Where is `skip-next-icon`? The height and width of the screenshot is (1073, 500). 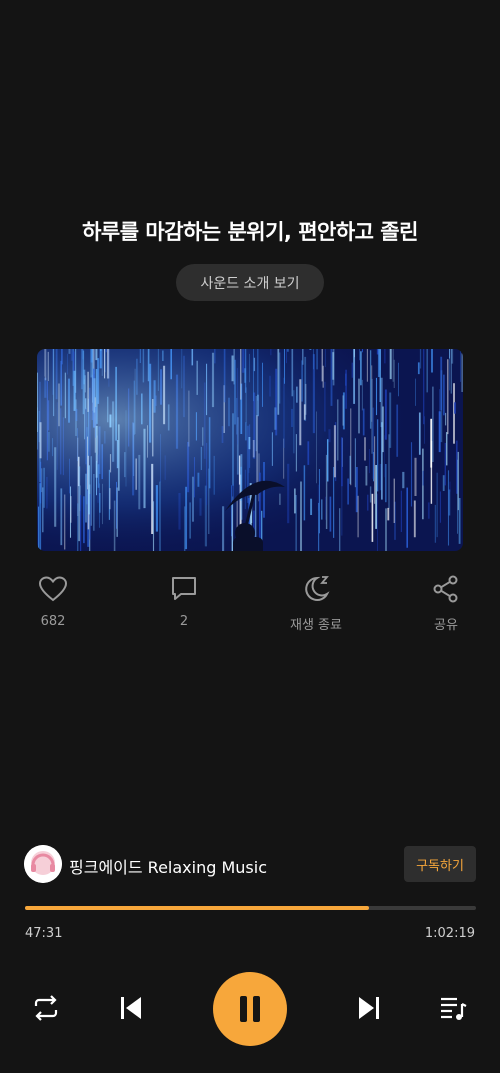
skip-next-icon is located at coordinates (369, 1008).